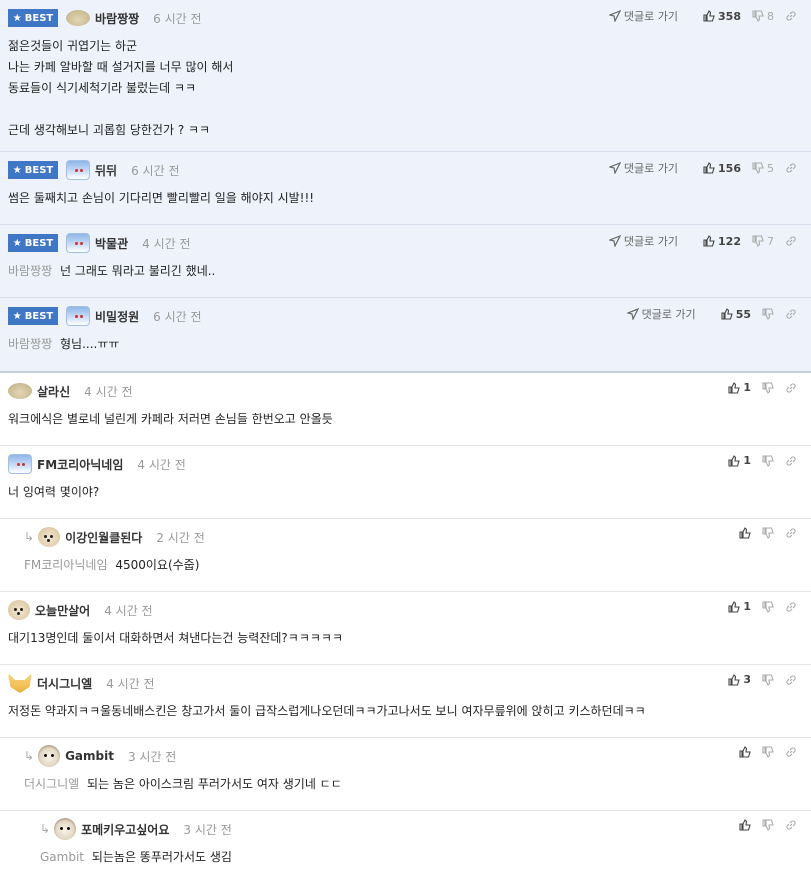  Describe the element at coordinates (80, 464) in the screenshot. I see `comment-author: FM코리아닉네임` at that location.